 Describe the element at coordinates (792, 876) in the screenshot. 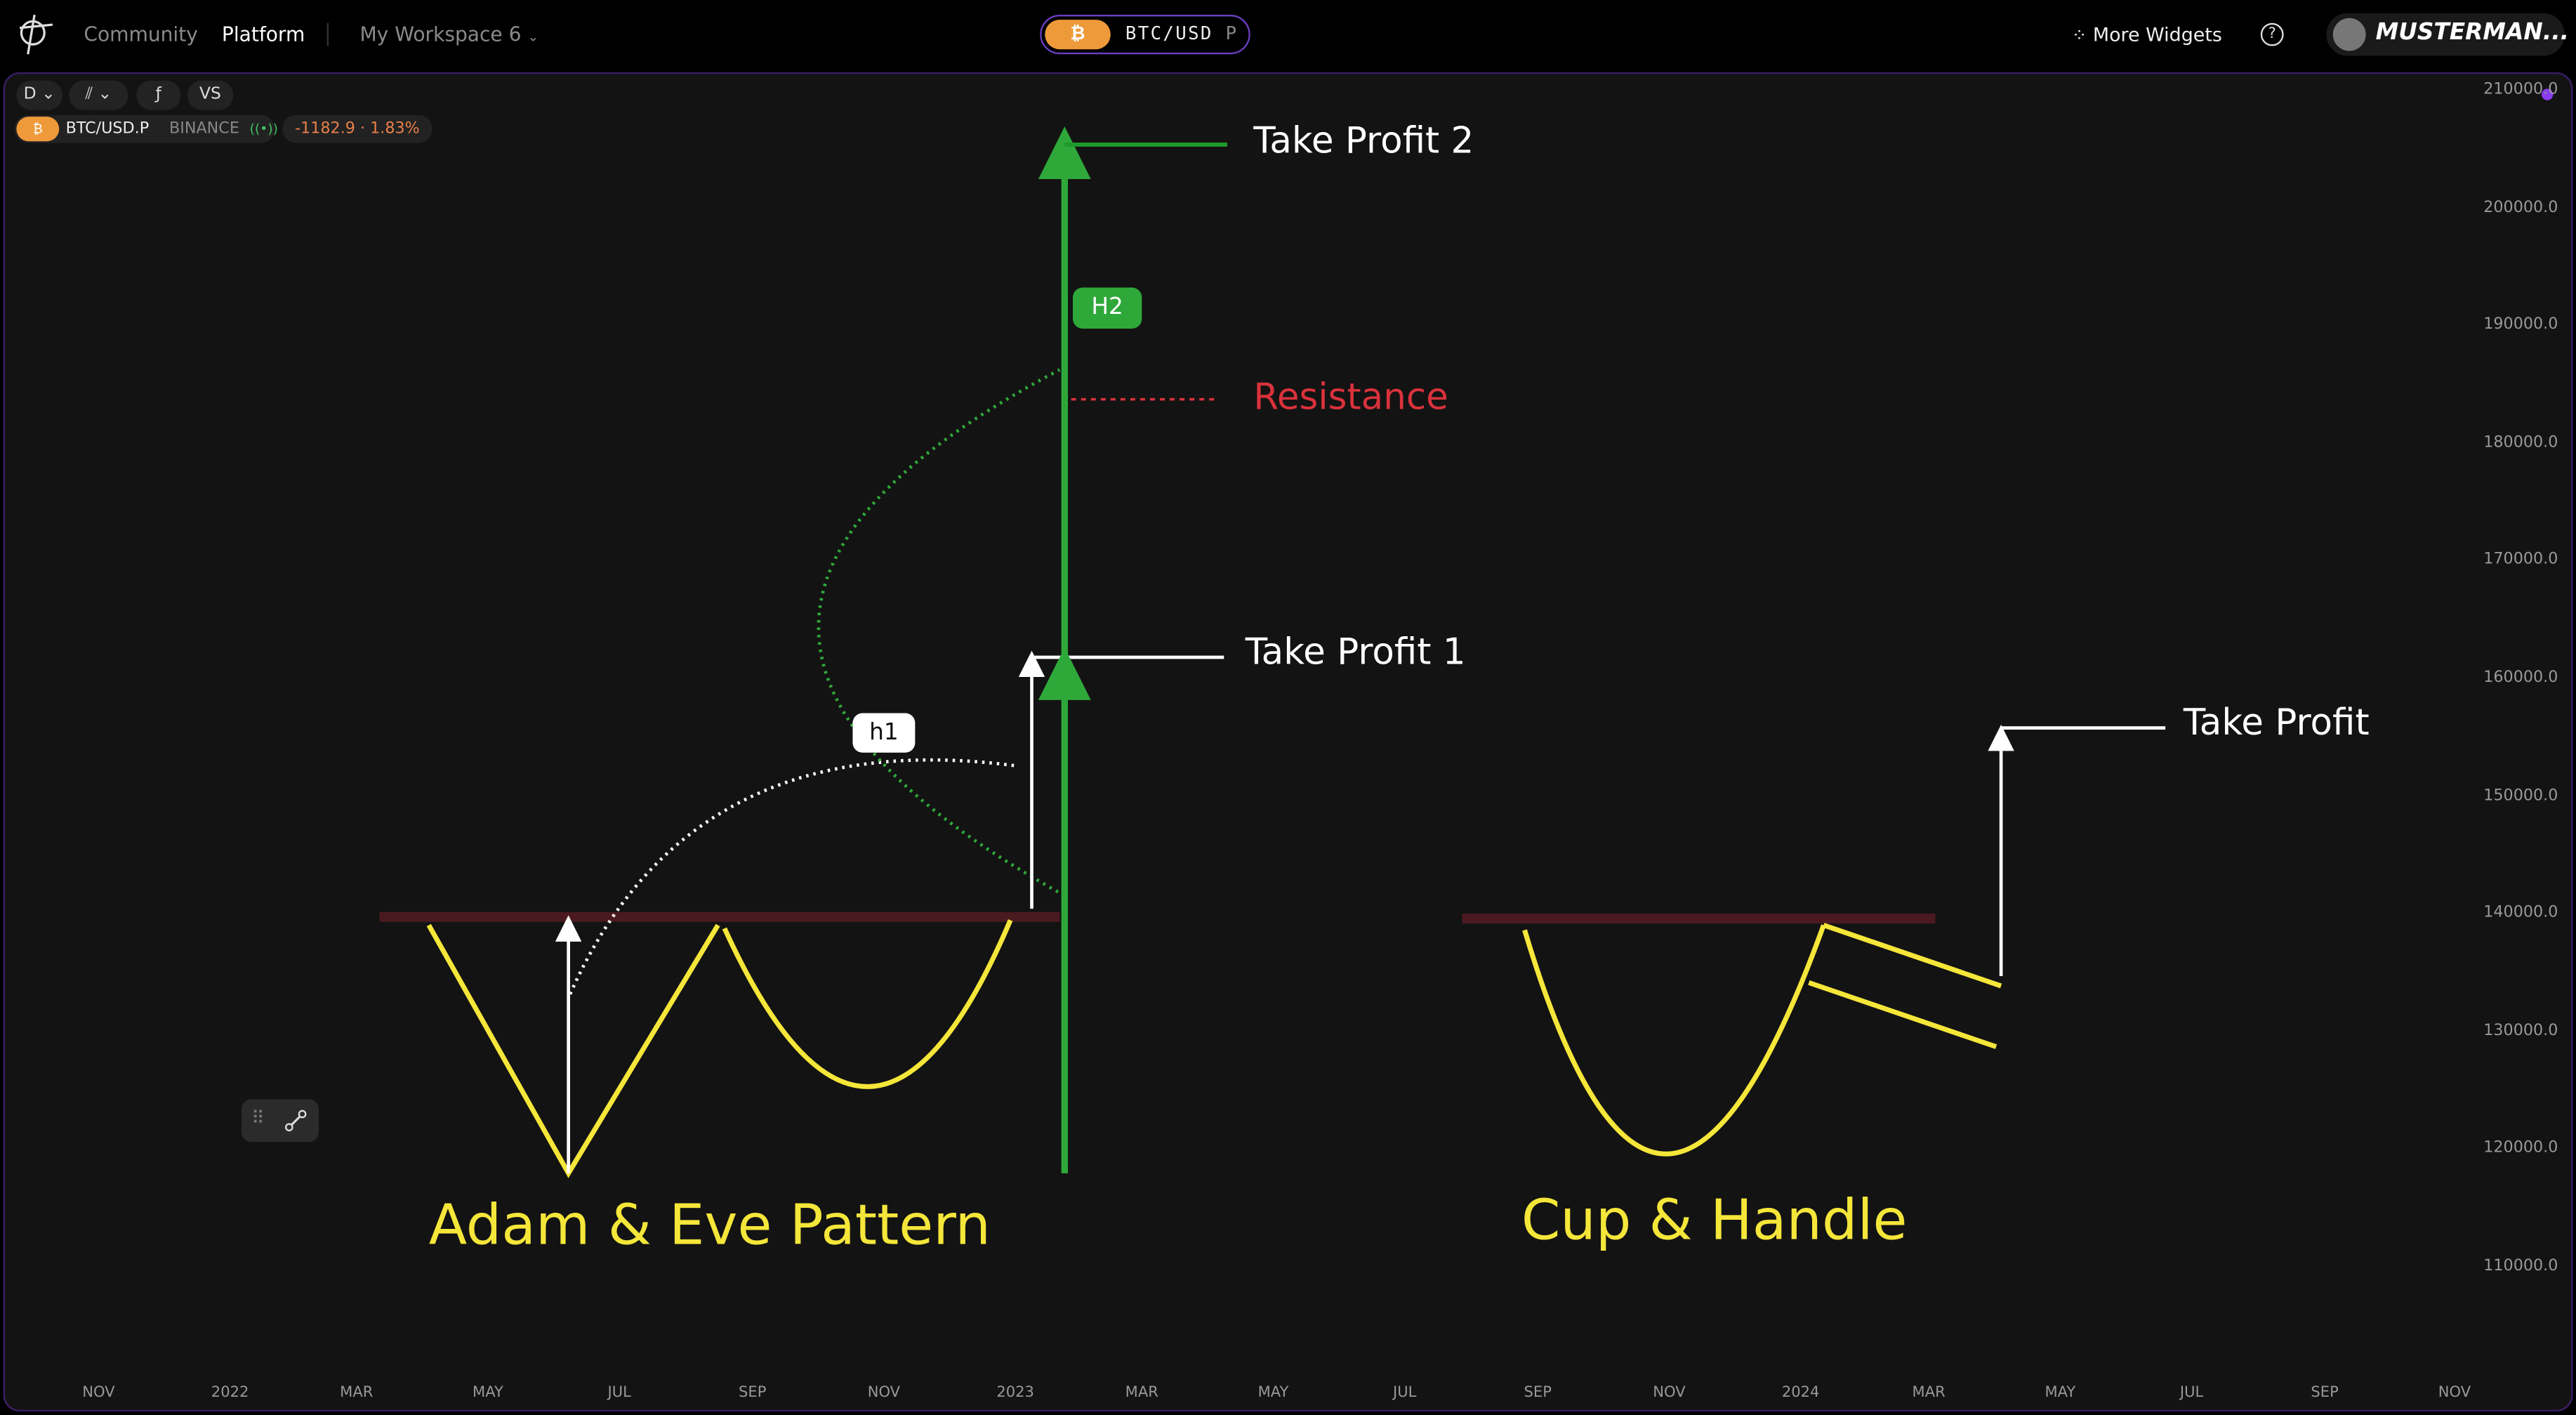

I see `h1-projection-dotted` at that location.